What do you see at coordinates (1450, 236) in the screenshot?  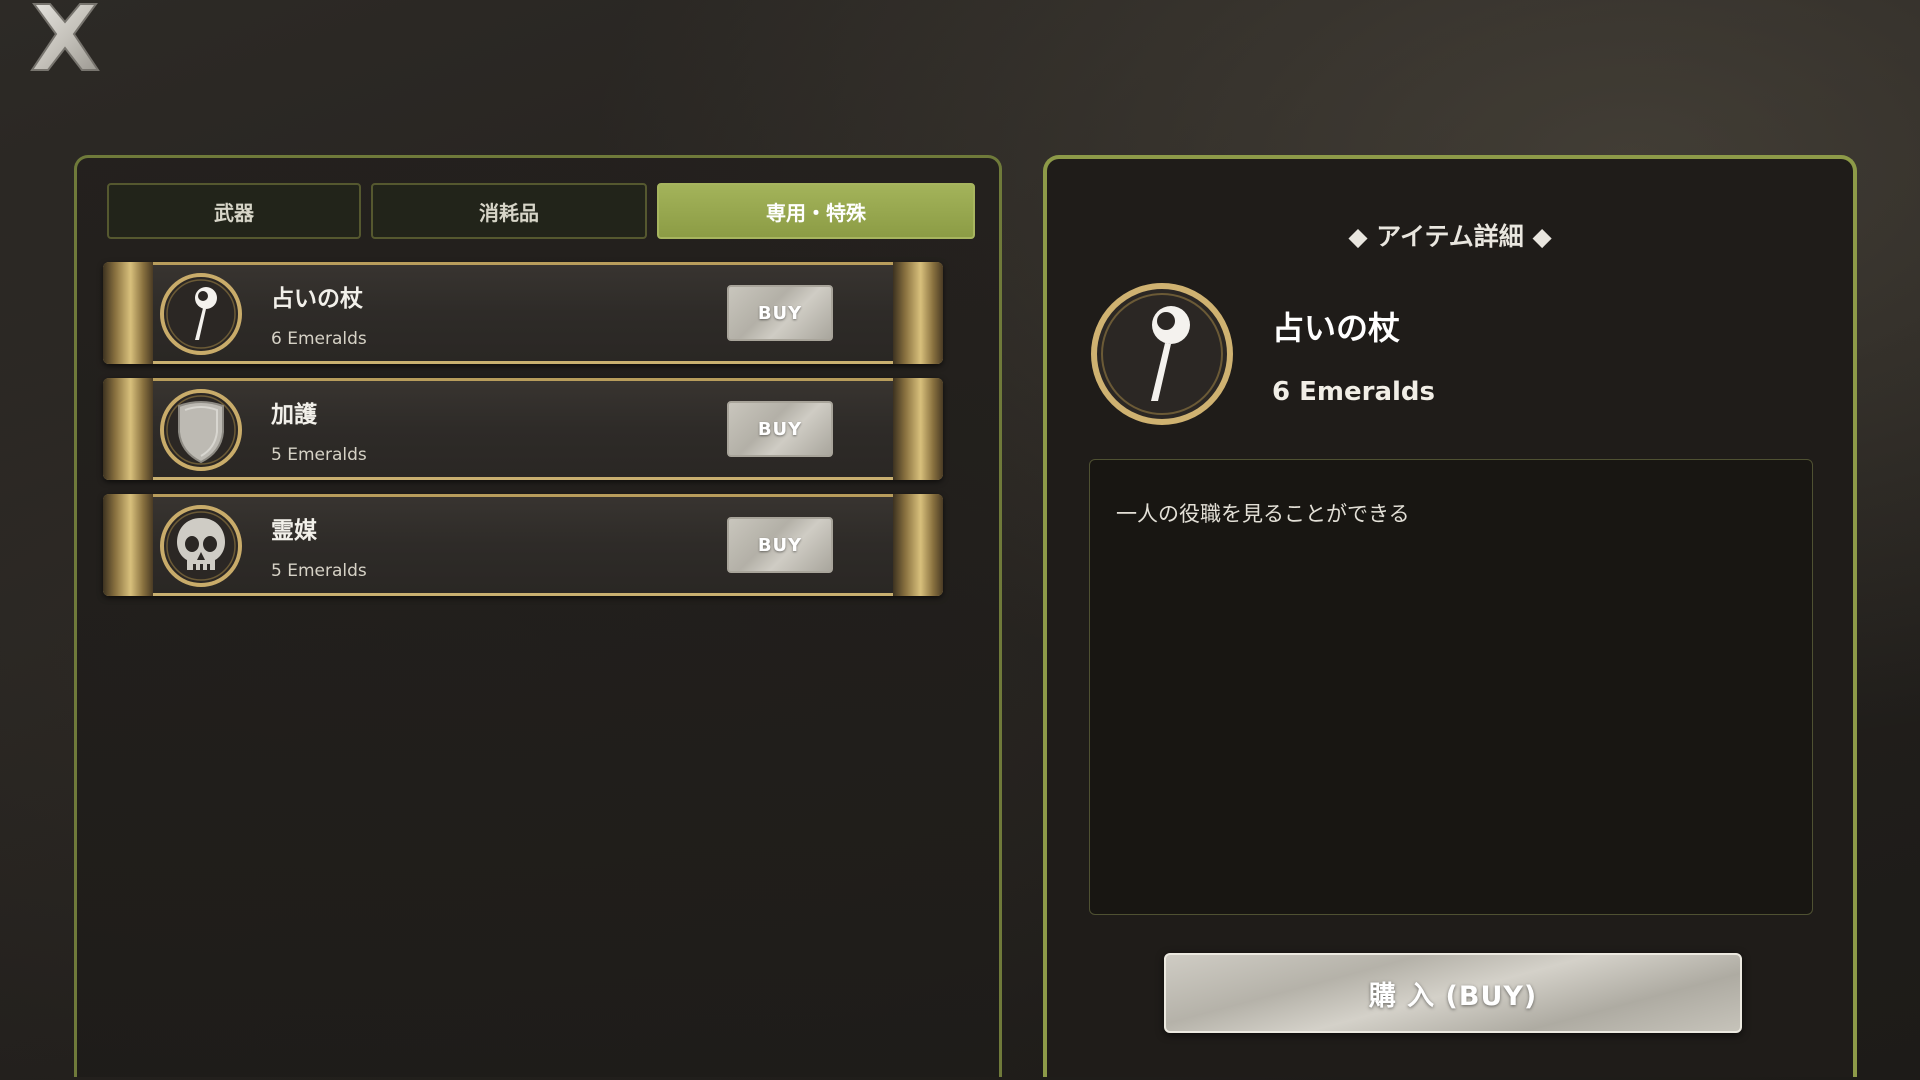 I see `detail-header: ◆ アイテム詳細 ◆` at bounding box center [1450, 236].